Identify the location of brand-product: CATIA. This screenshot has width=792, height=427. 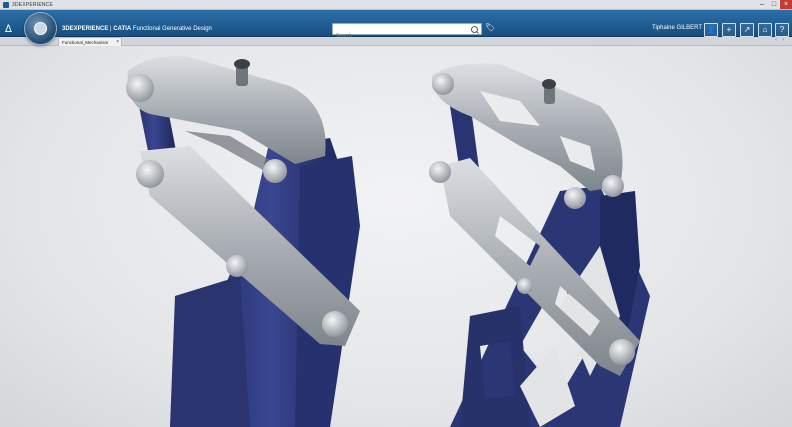
(122, 29).